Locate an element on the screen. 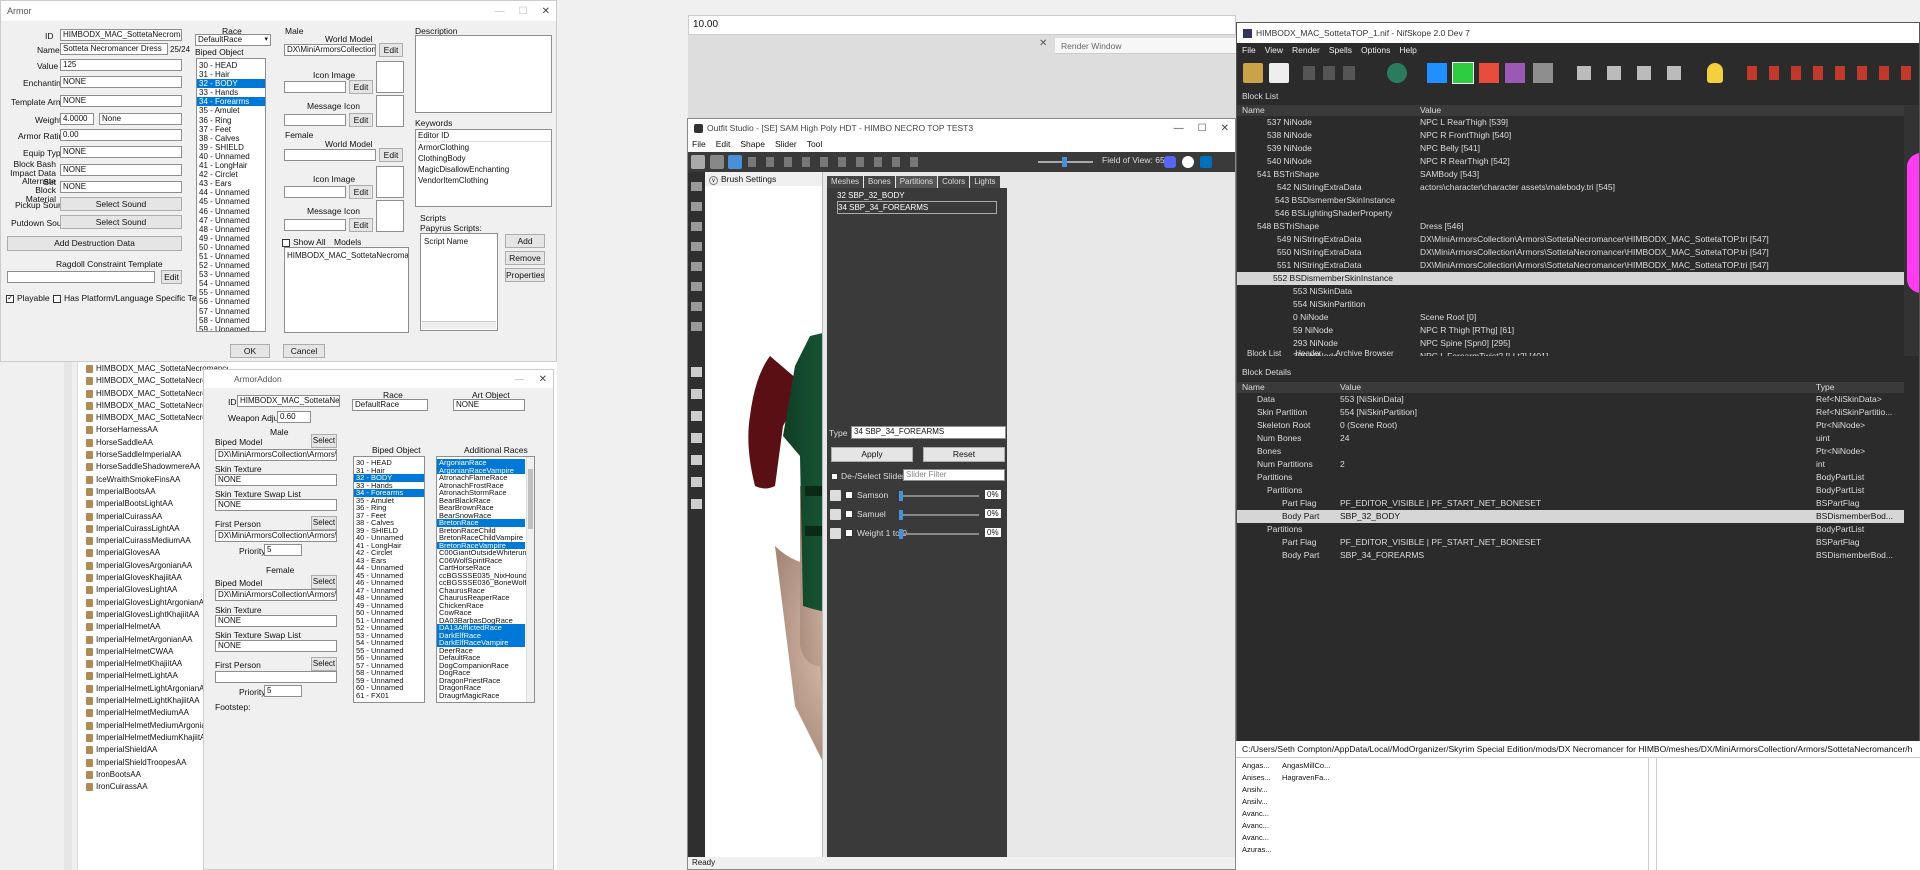 The width and height of the screenshot is (1920, 870). biped-item: 41 - LongHair is located at coordinates (231, 165).